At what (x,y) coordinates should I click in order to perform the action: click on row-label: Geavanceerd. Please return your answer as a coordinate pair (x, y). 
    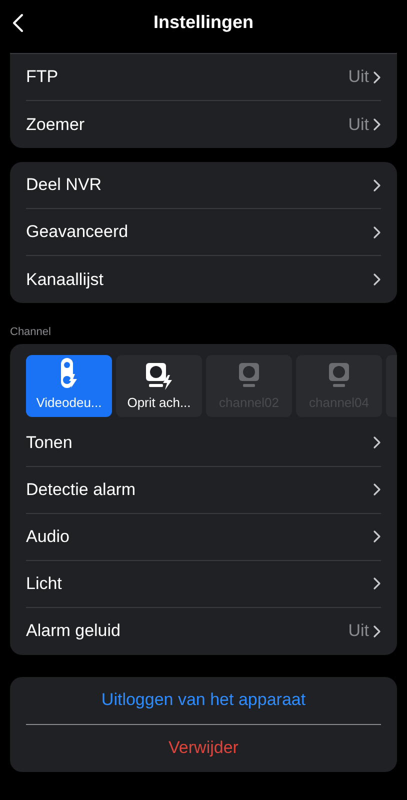
    Looking at the image, I should click on (78, 232).